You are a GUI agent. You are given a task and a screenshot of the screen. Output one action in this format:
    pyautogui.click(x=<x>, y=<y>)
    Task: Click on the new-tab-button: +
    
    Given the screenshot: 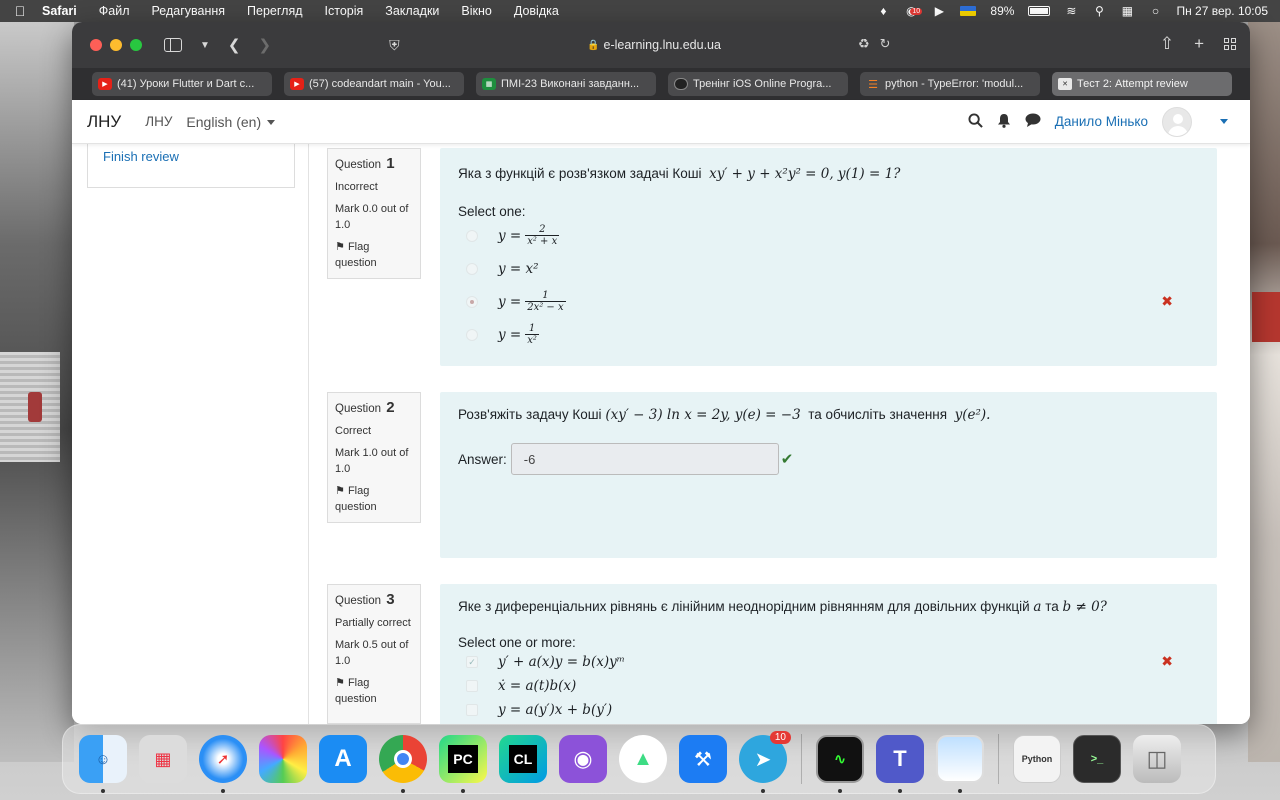 What is the action you would take?
    pyautogui.click(x=1199, y=44)
    